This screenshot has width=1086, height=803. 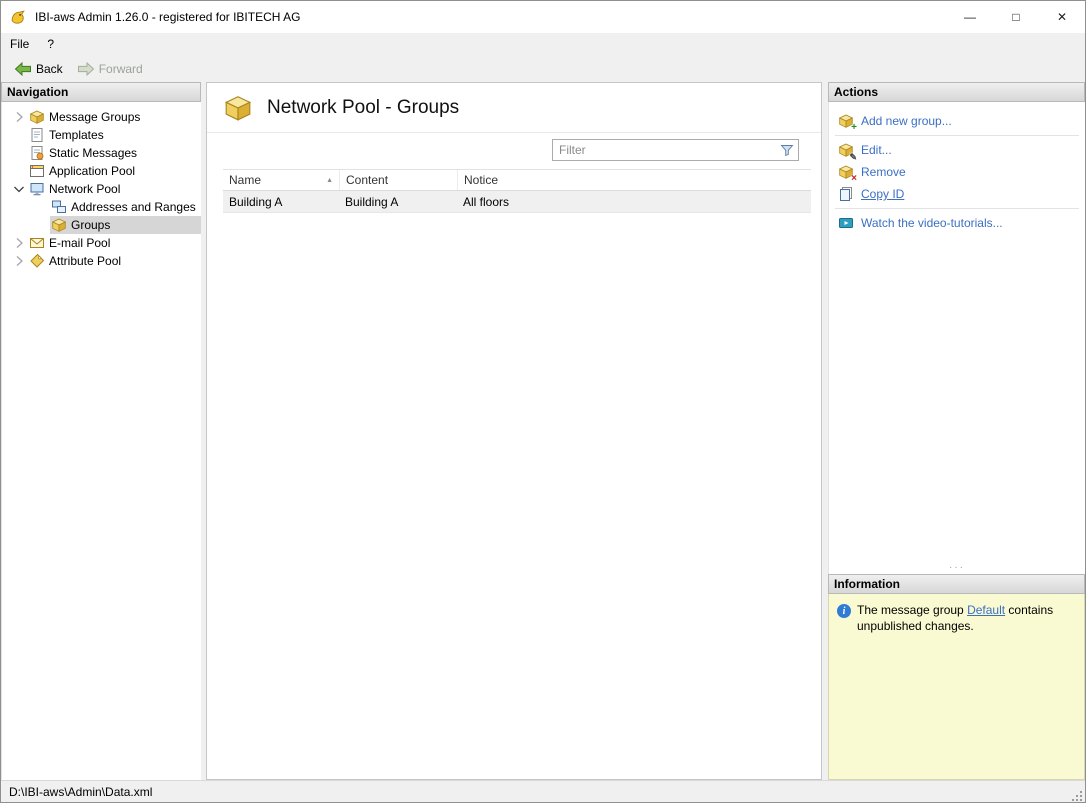 I want to click on column-header-content: Content, so click(x=398, y=180).